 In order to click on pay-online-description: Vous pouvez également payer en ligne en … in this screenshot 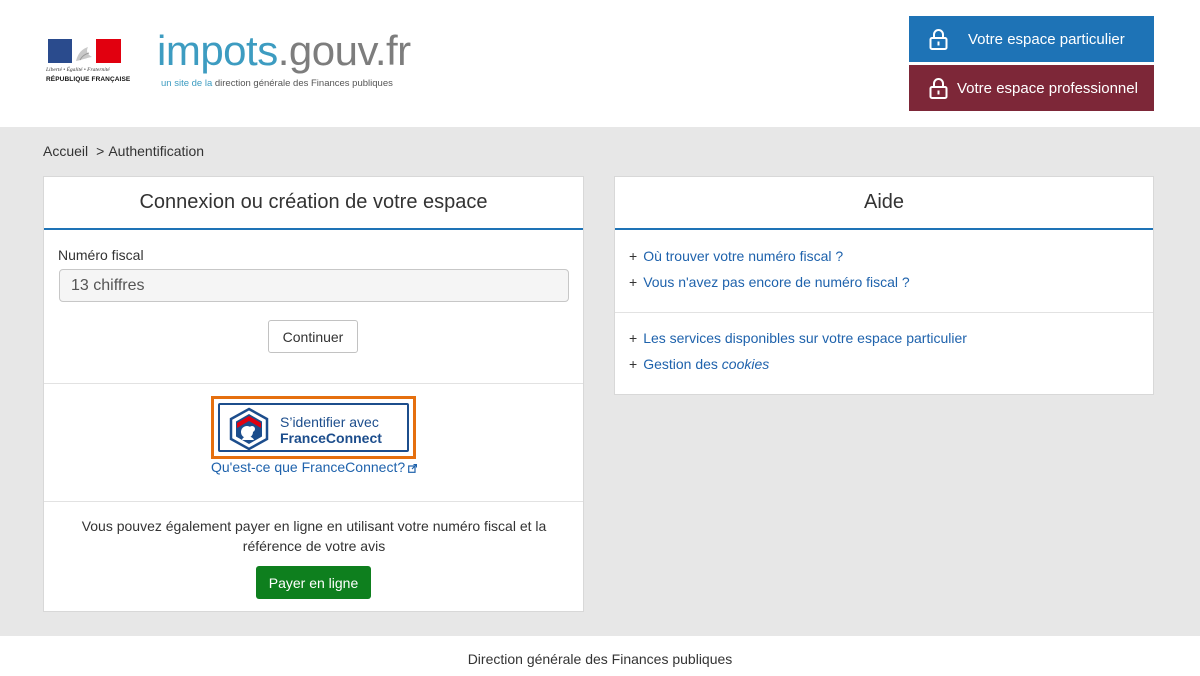, I will do `click(314, 536)`.